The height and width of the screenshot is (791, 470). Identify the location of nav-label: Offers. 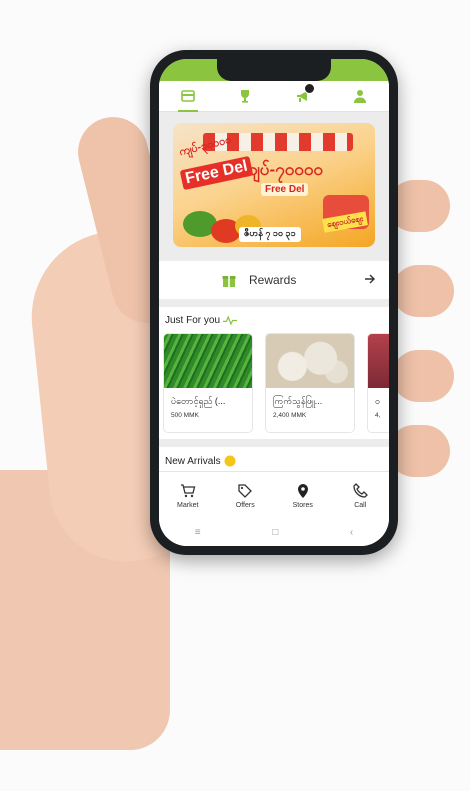
(245, 505).